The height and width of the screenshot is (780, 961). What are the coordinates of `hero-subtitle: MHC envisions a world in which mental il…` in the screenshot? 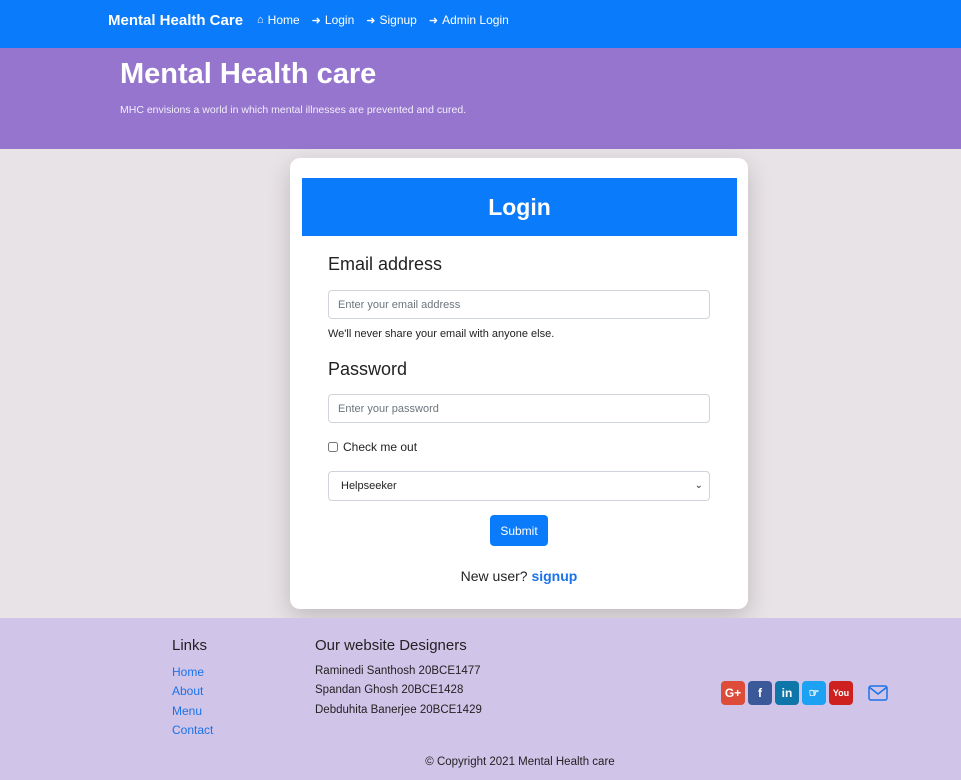 It's located at (293, 110).